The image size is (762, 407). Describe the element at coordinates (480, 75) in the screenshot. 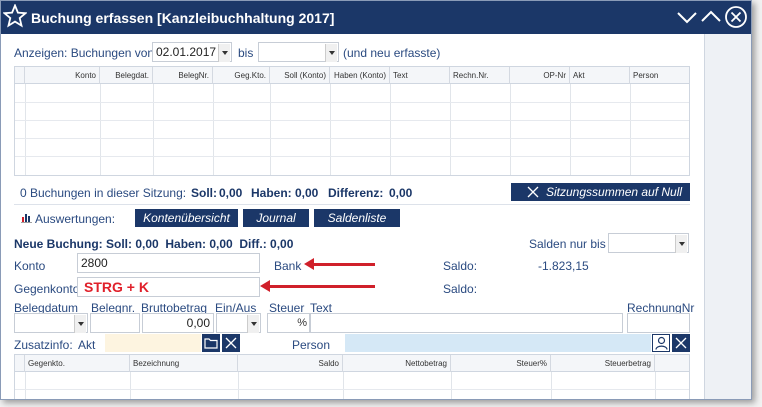

I see `column-header: Rechn.Nr.` at that location.